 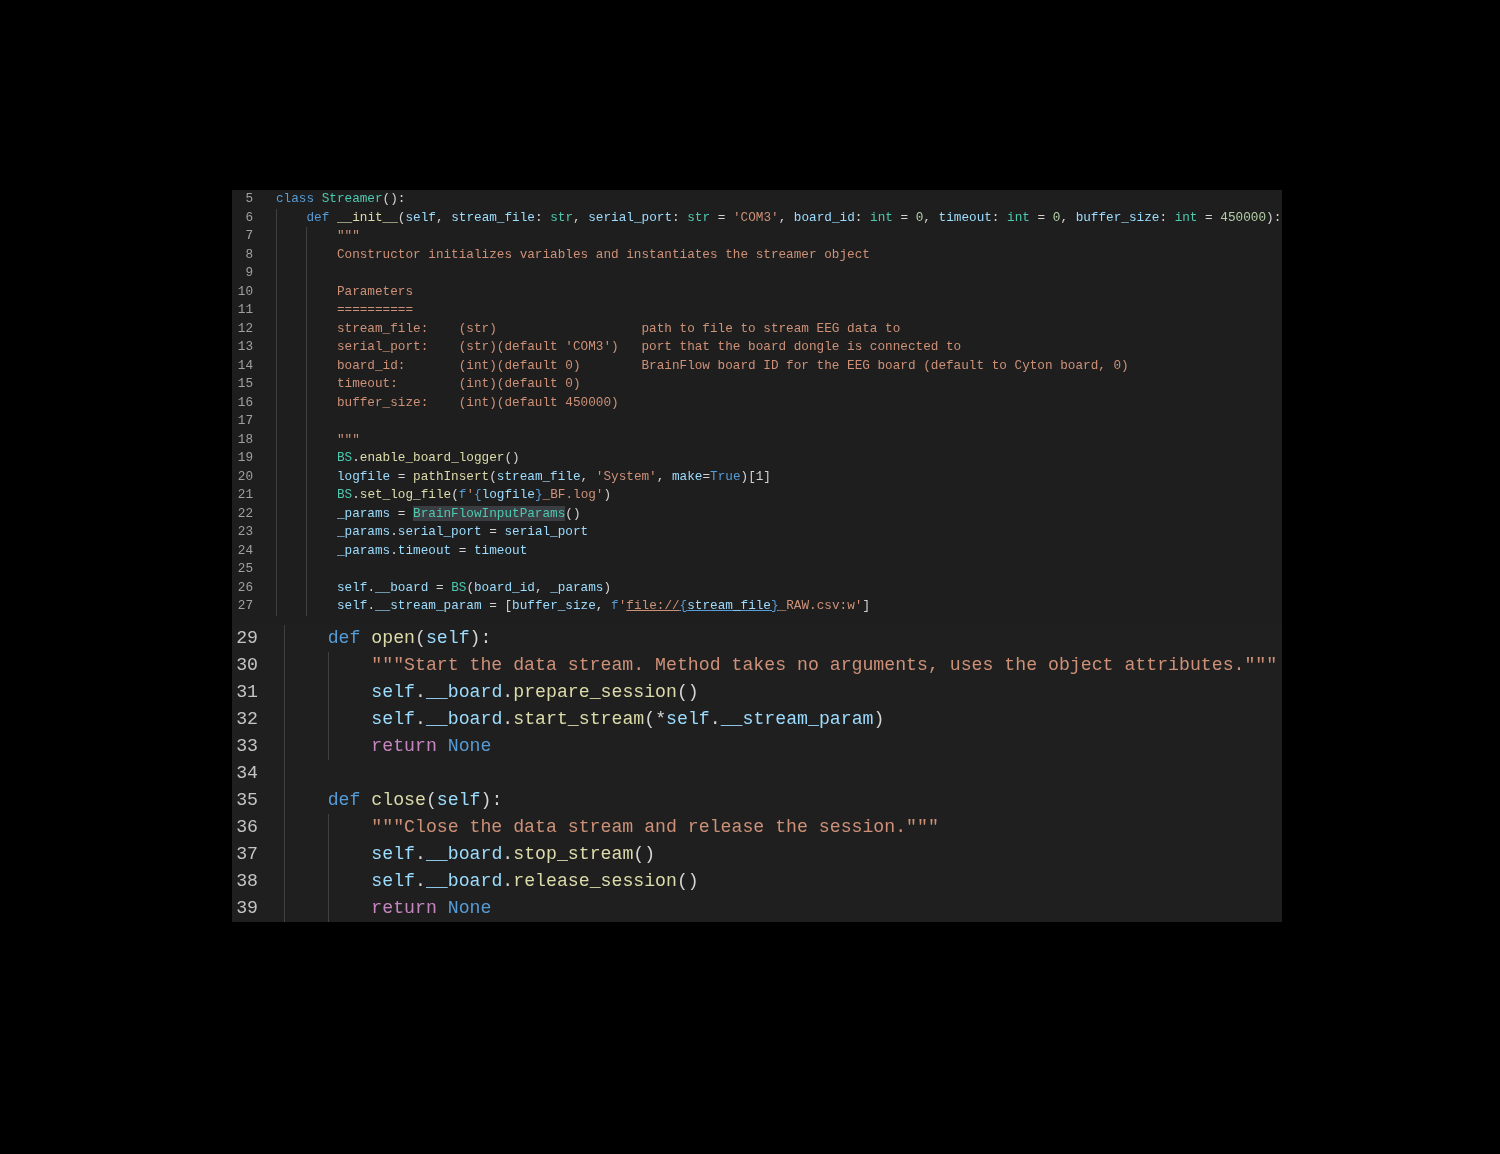 I want to click on code-line: BS.enable_board_logger(), so click(x=428, y=458).